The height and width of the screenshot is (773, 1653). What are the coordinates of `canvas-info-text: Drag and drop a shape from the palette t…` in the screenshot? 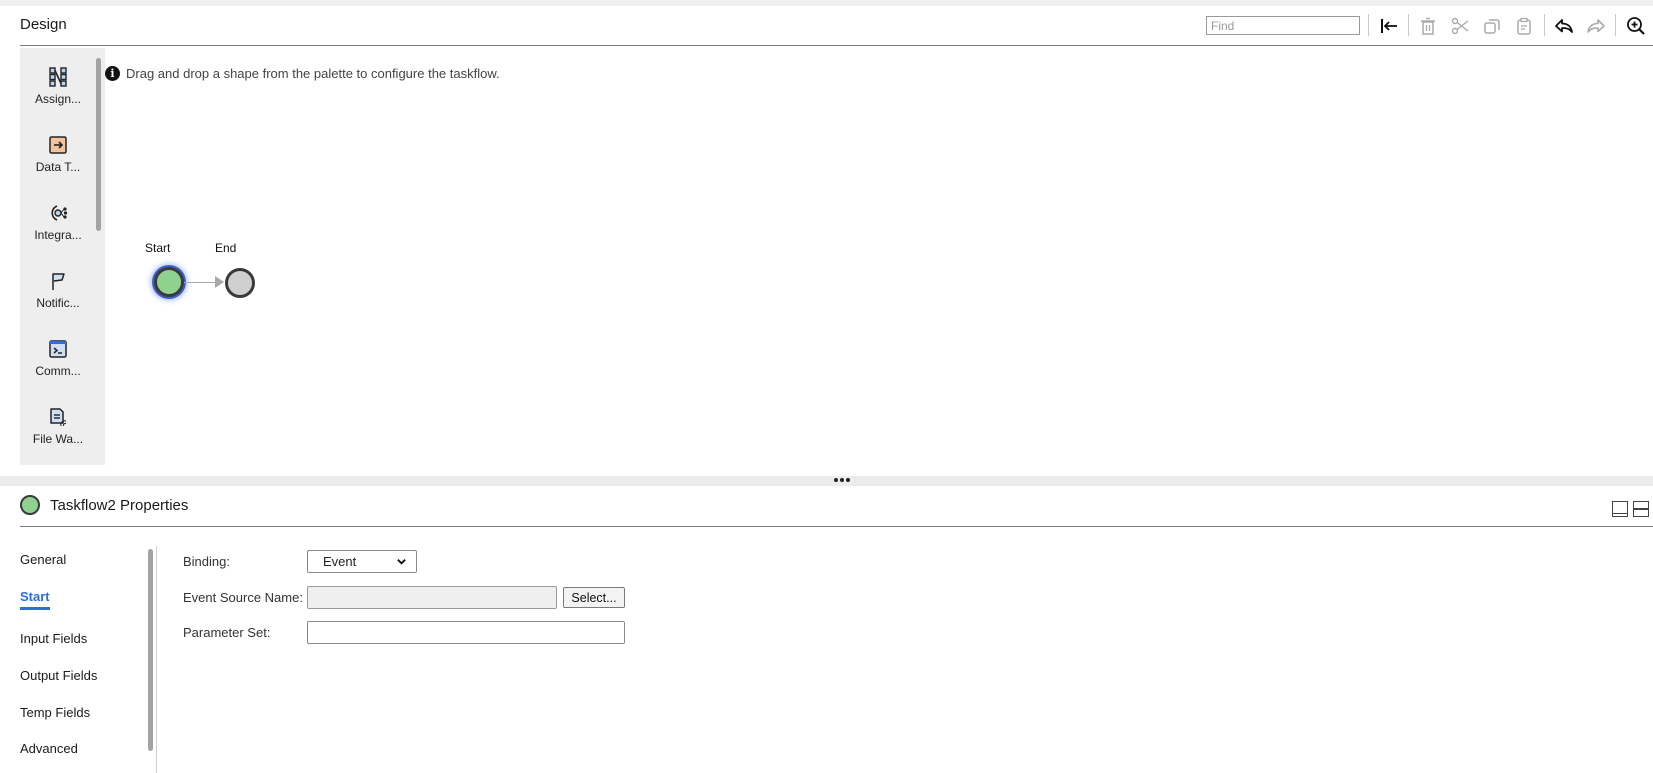 It's located at (313, 73).